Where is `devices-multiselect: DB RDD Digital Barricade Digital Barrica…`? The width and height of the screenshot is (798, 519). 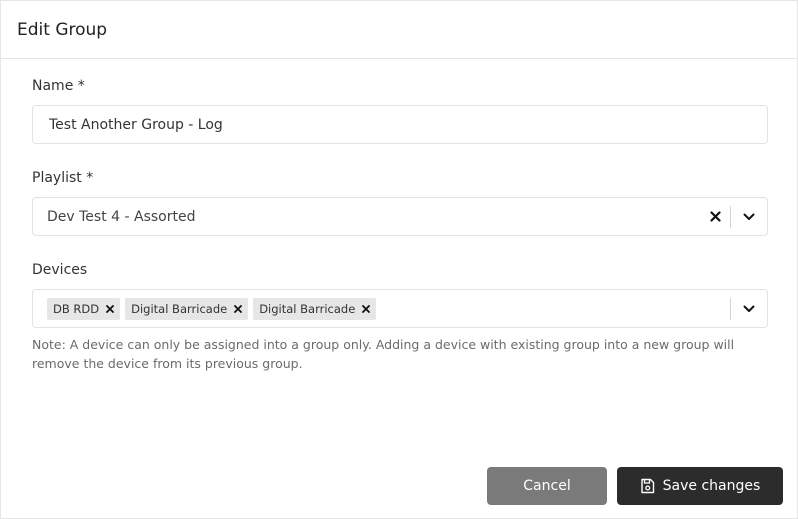 devices-multiselect: DB RDD Digital Barricade Digital Barrica… is located at coordinates (400, 308).